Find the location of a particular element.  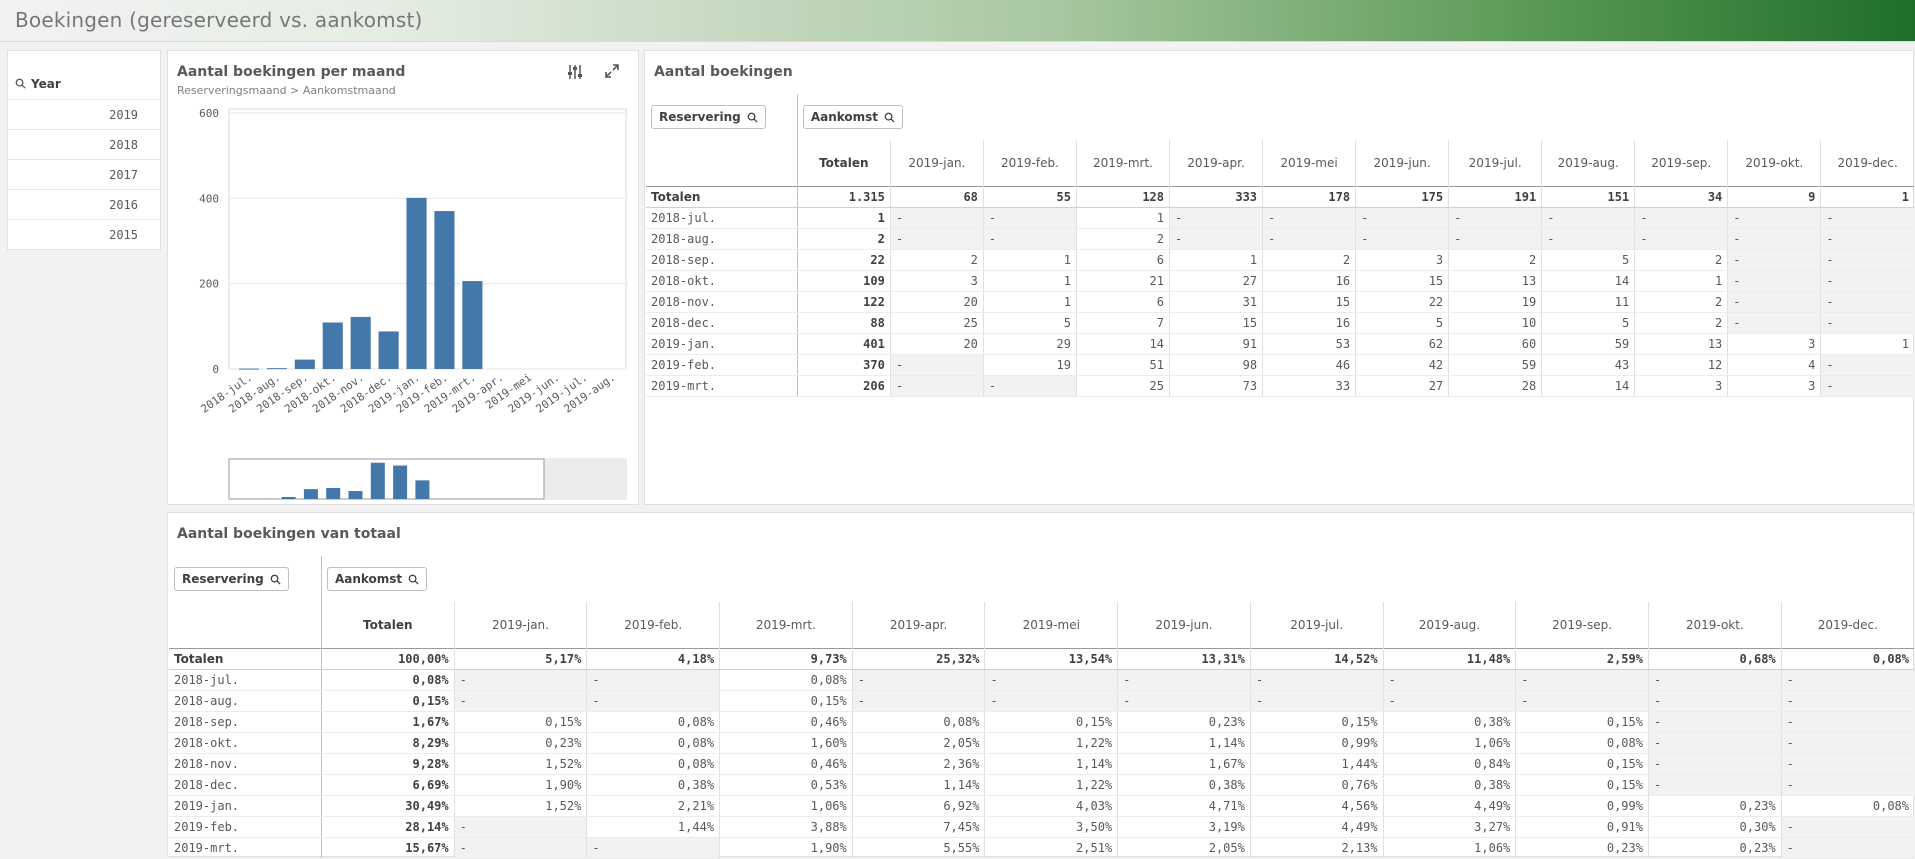

year-filter-item: 2016 is located at coordinates (84, 204).